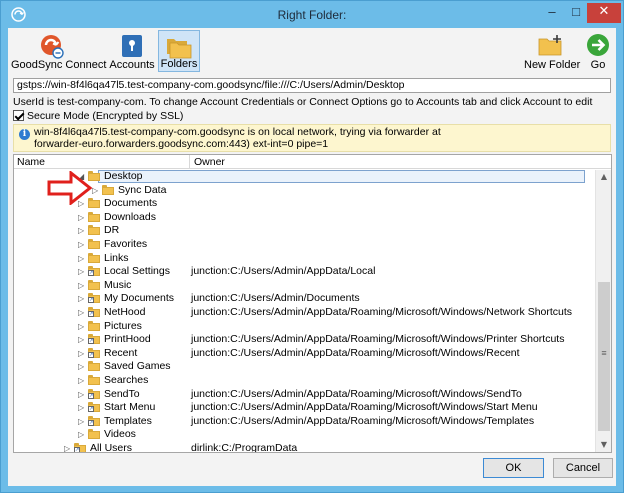 The image size is (624, 493). Describe the element at coordinates (304, 367) in the screenshot. I see `tree-row: ▷ Saved Games` at that location.